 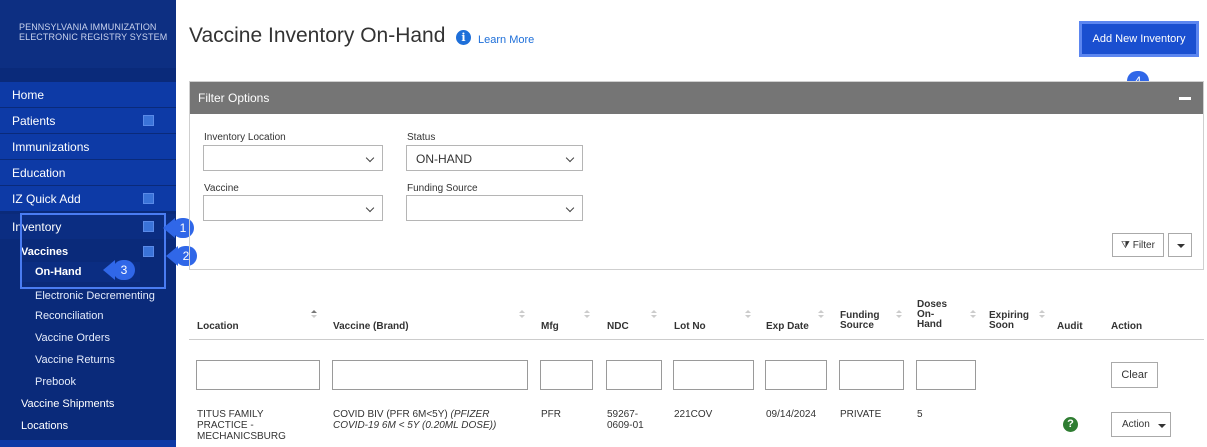 What do you see at coordinates (946, 375) in the screenshot?
I see `doses-on-hand-search-input` at bounding box center [946, 375].